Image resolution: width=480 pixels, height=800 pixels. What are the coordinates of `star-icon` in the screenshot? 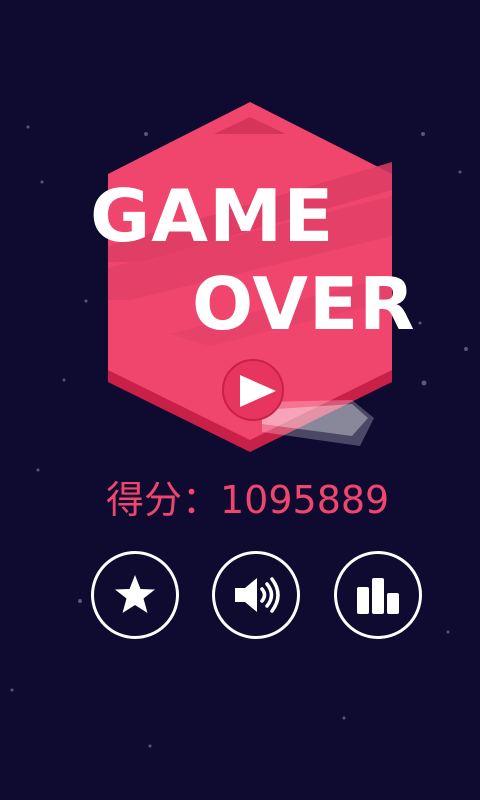 It's located at (135, 594).